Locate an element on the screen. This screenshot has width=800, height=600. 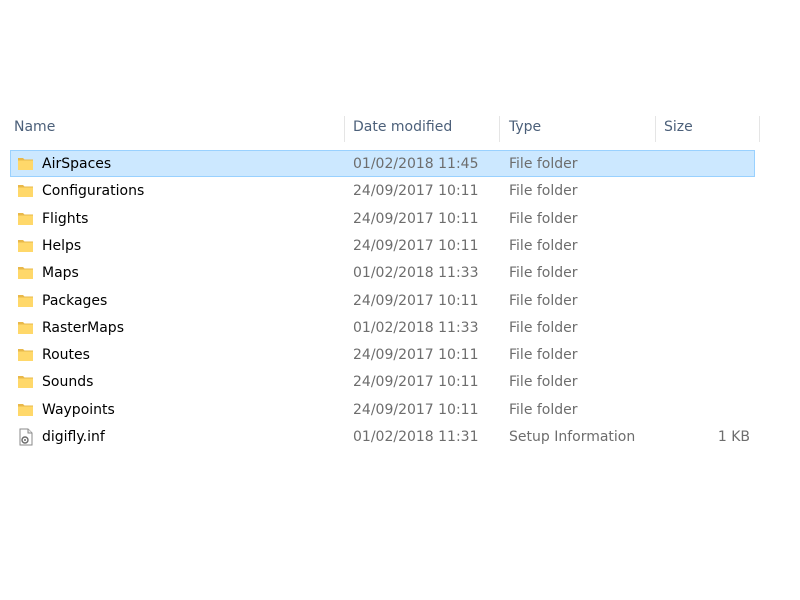
column-header-bar: Name Date modified Type Size is located at coordinates (380, 128).